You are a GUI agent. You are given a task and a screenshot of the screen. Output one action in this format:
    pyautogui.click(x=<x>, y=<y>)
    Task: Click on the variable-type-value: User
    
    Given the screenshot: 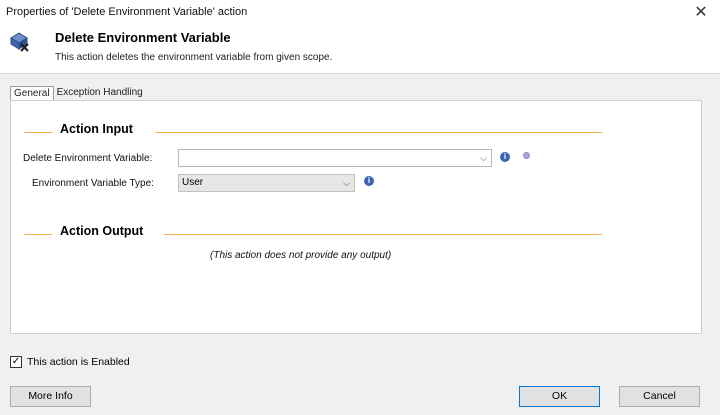 What is the action you would take?
    pyautogui.click(x=193, y=182)
    